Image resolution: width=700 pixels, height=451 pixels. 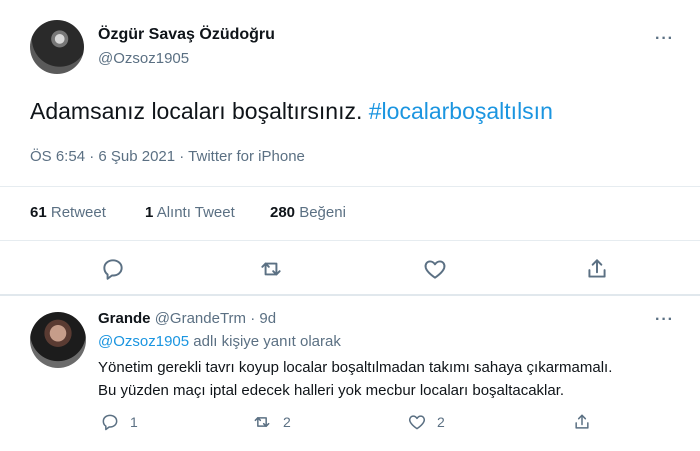 I want to click on reply-count: 1, so click(x=134, y=422).